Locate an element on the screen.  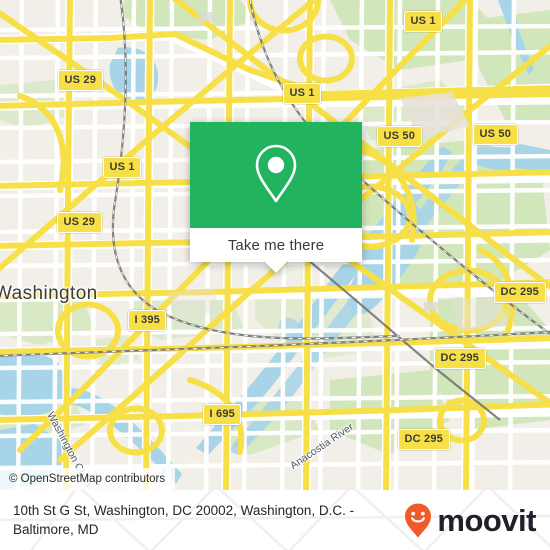
highway-shield: I 395 is located at coordinates (147, 320).